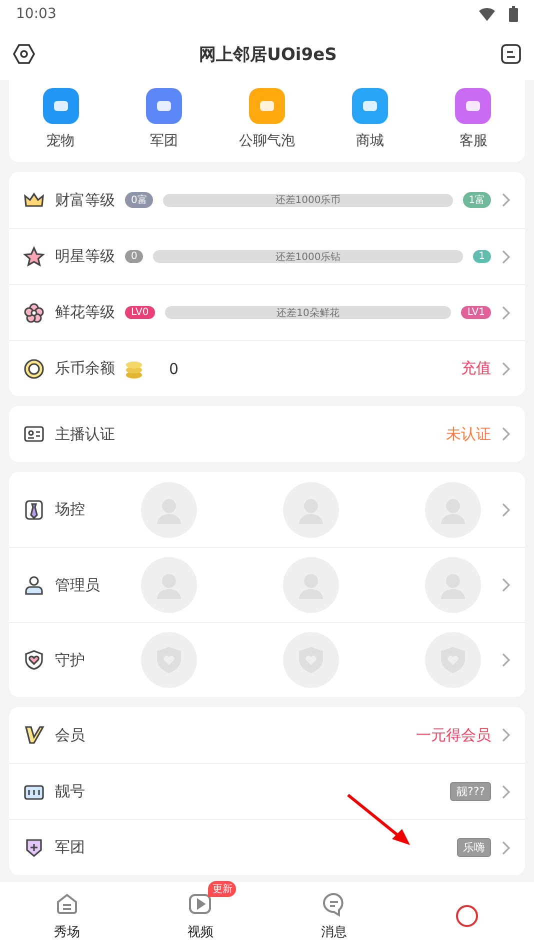  What do you see at coordinates (476, 200) in the screenshot?
I see `next-level-badge: 1富` at bounding box center [476, 200].